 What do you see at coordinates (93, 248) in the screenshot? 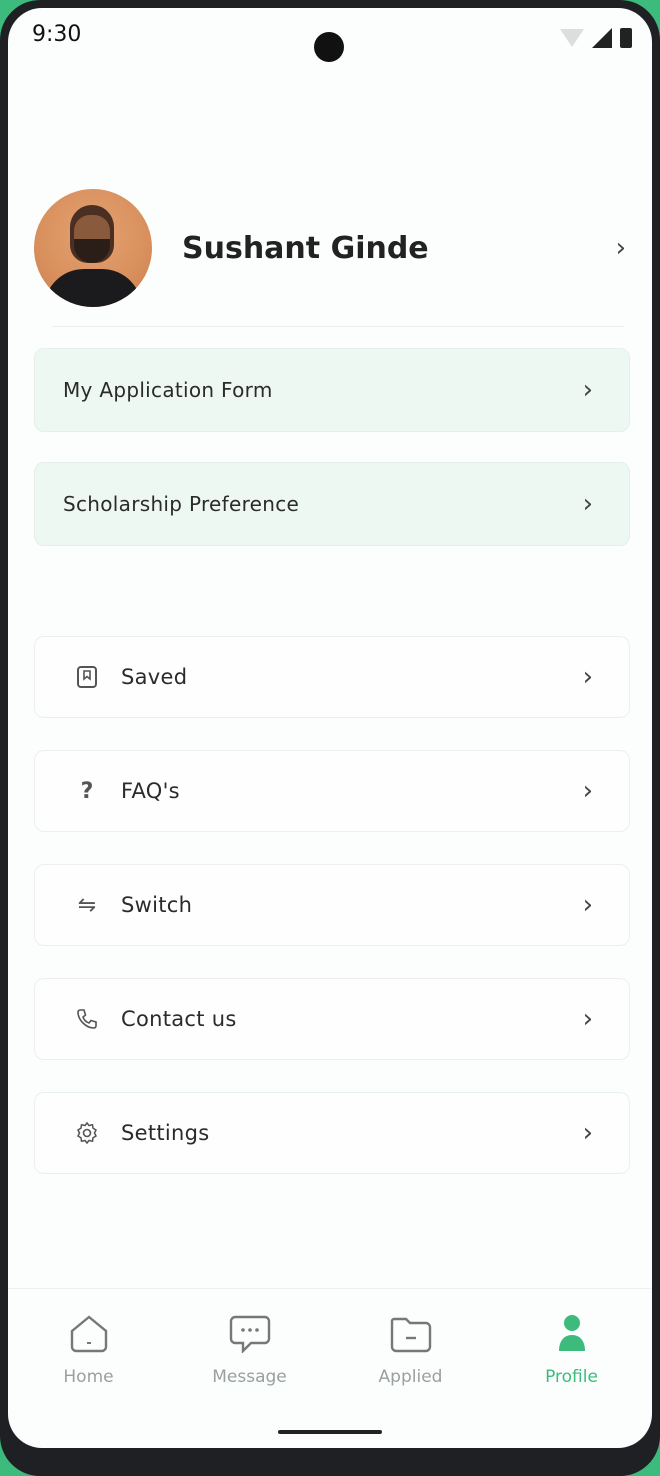
I see `avatar` at bounding box center [93, 248].